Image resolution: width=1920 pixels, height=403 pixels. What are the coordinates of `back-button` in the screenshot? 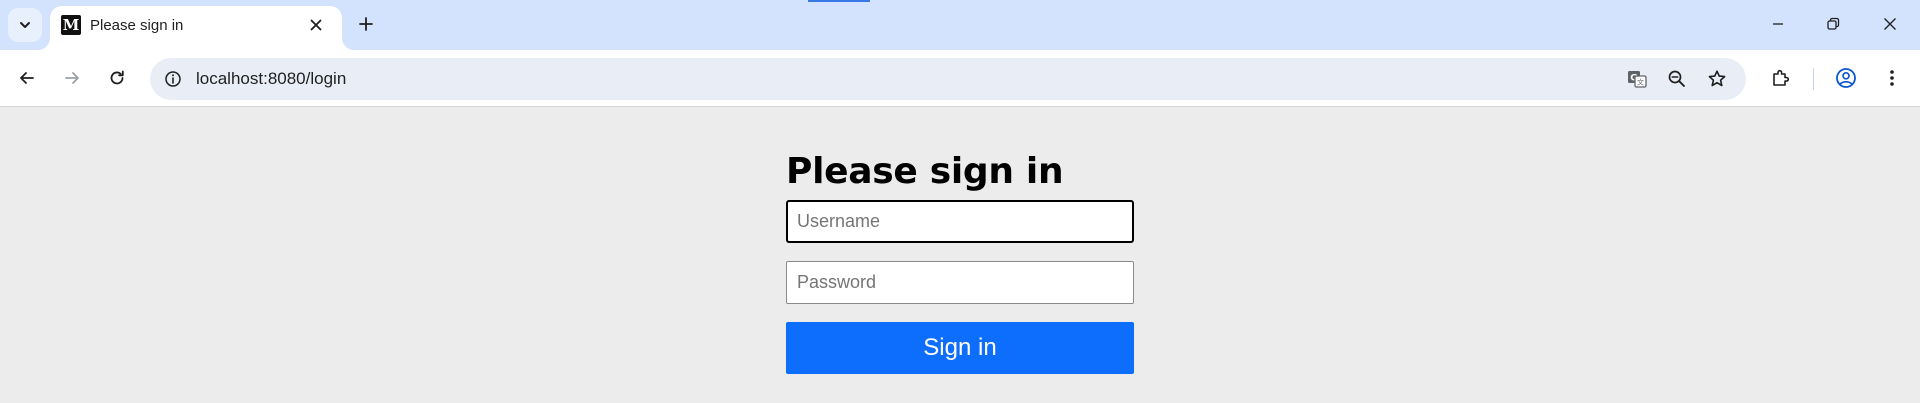 It's located at (27, 78).